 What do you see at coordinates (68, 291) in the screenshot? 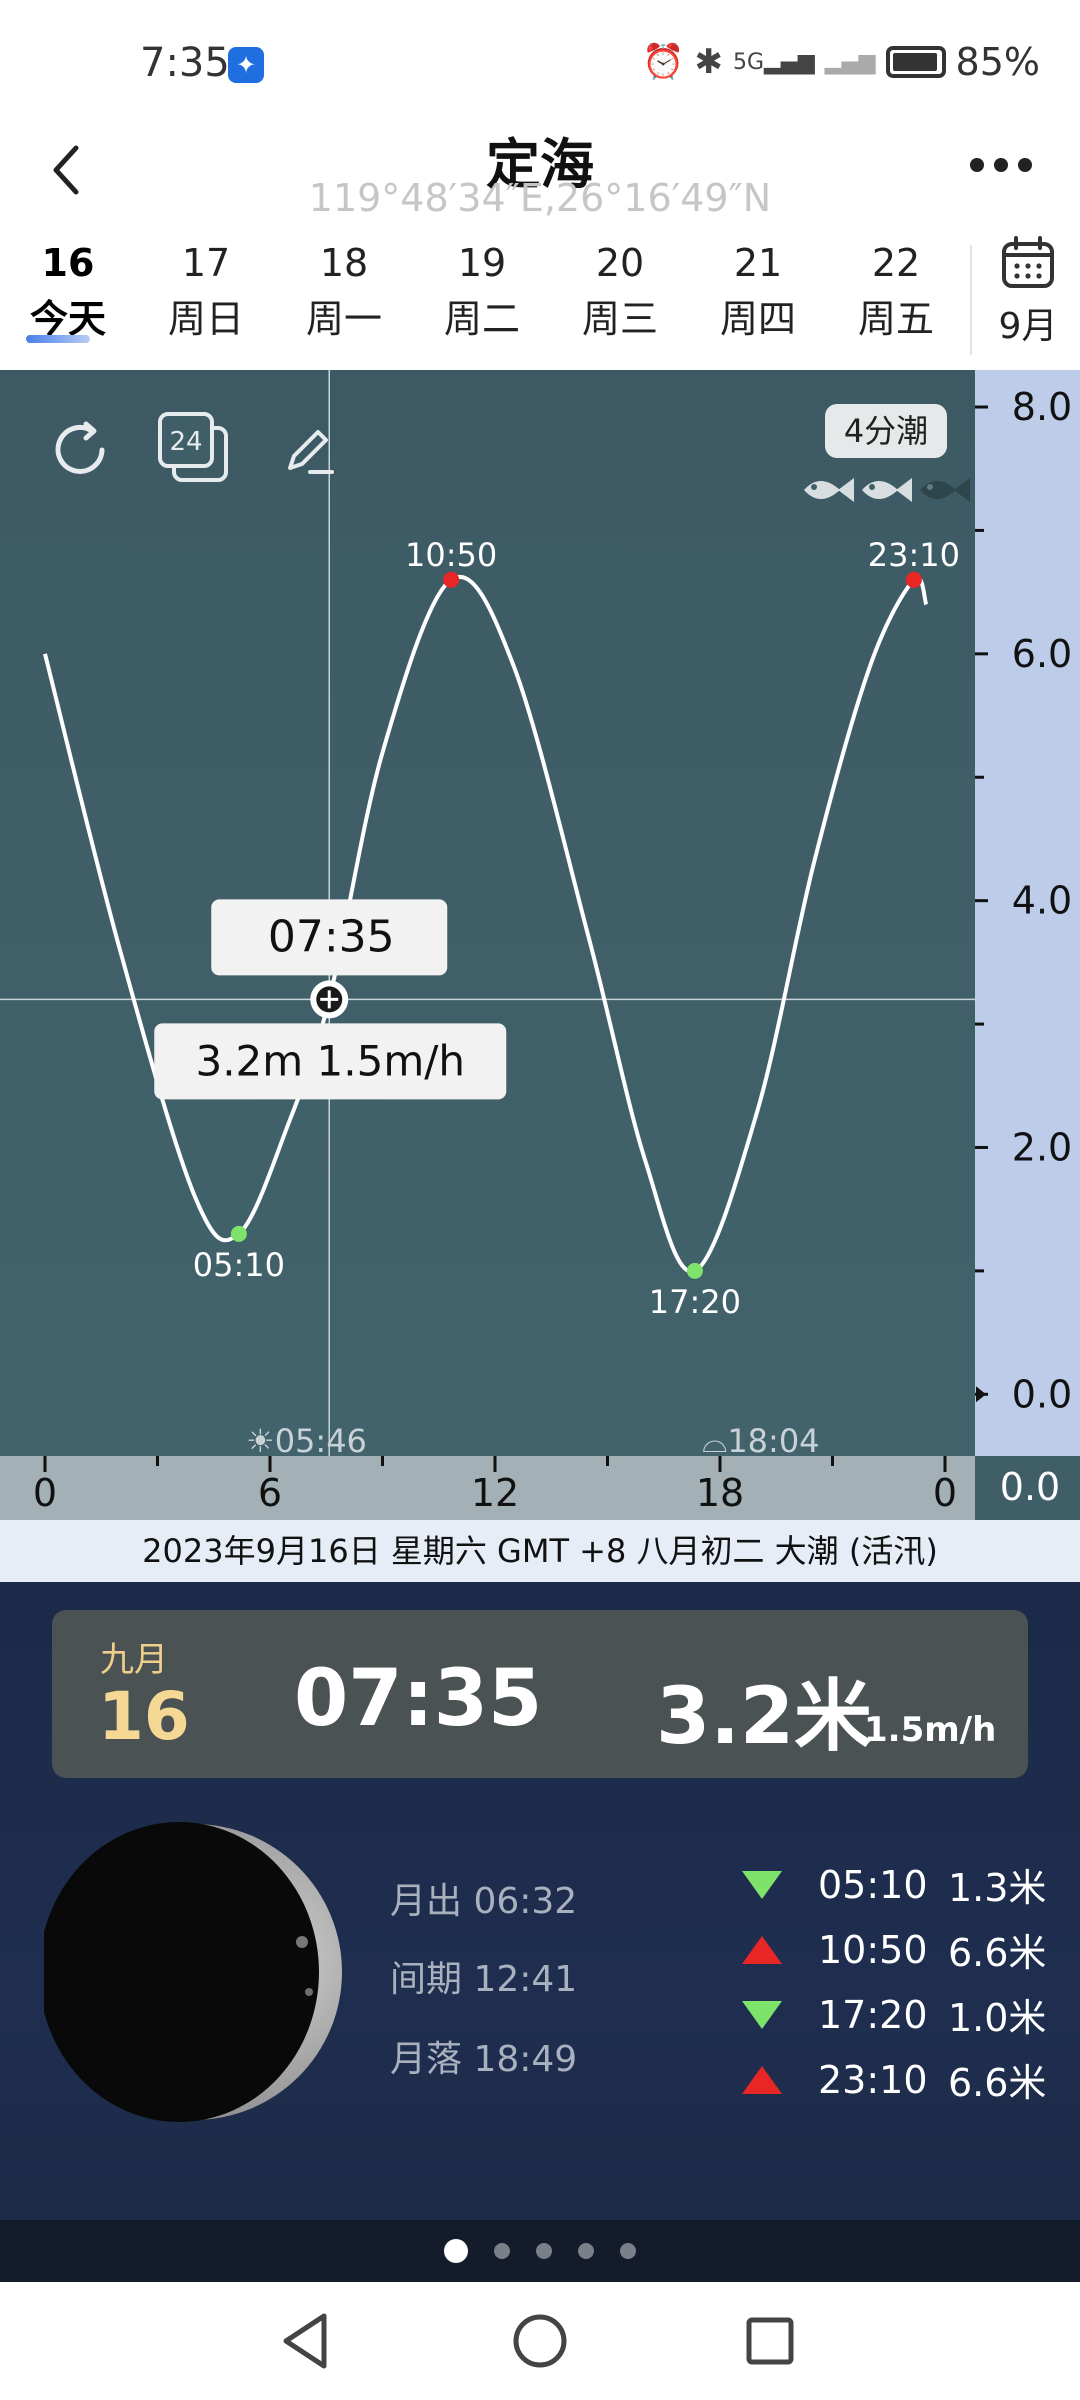
I see `day-tab-16: 16 今天` at bounding box center [68, 291].